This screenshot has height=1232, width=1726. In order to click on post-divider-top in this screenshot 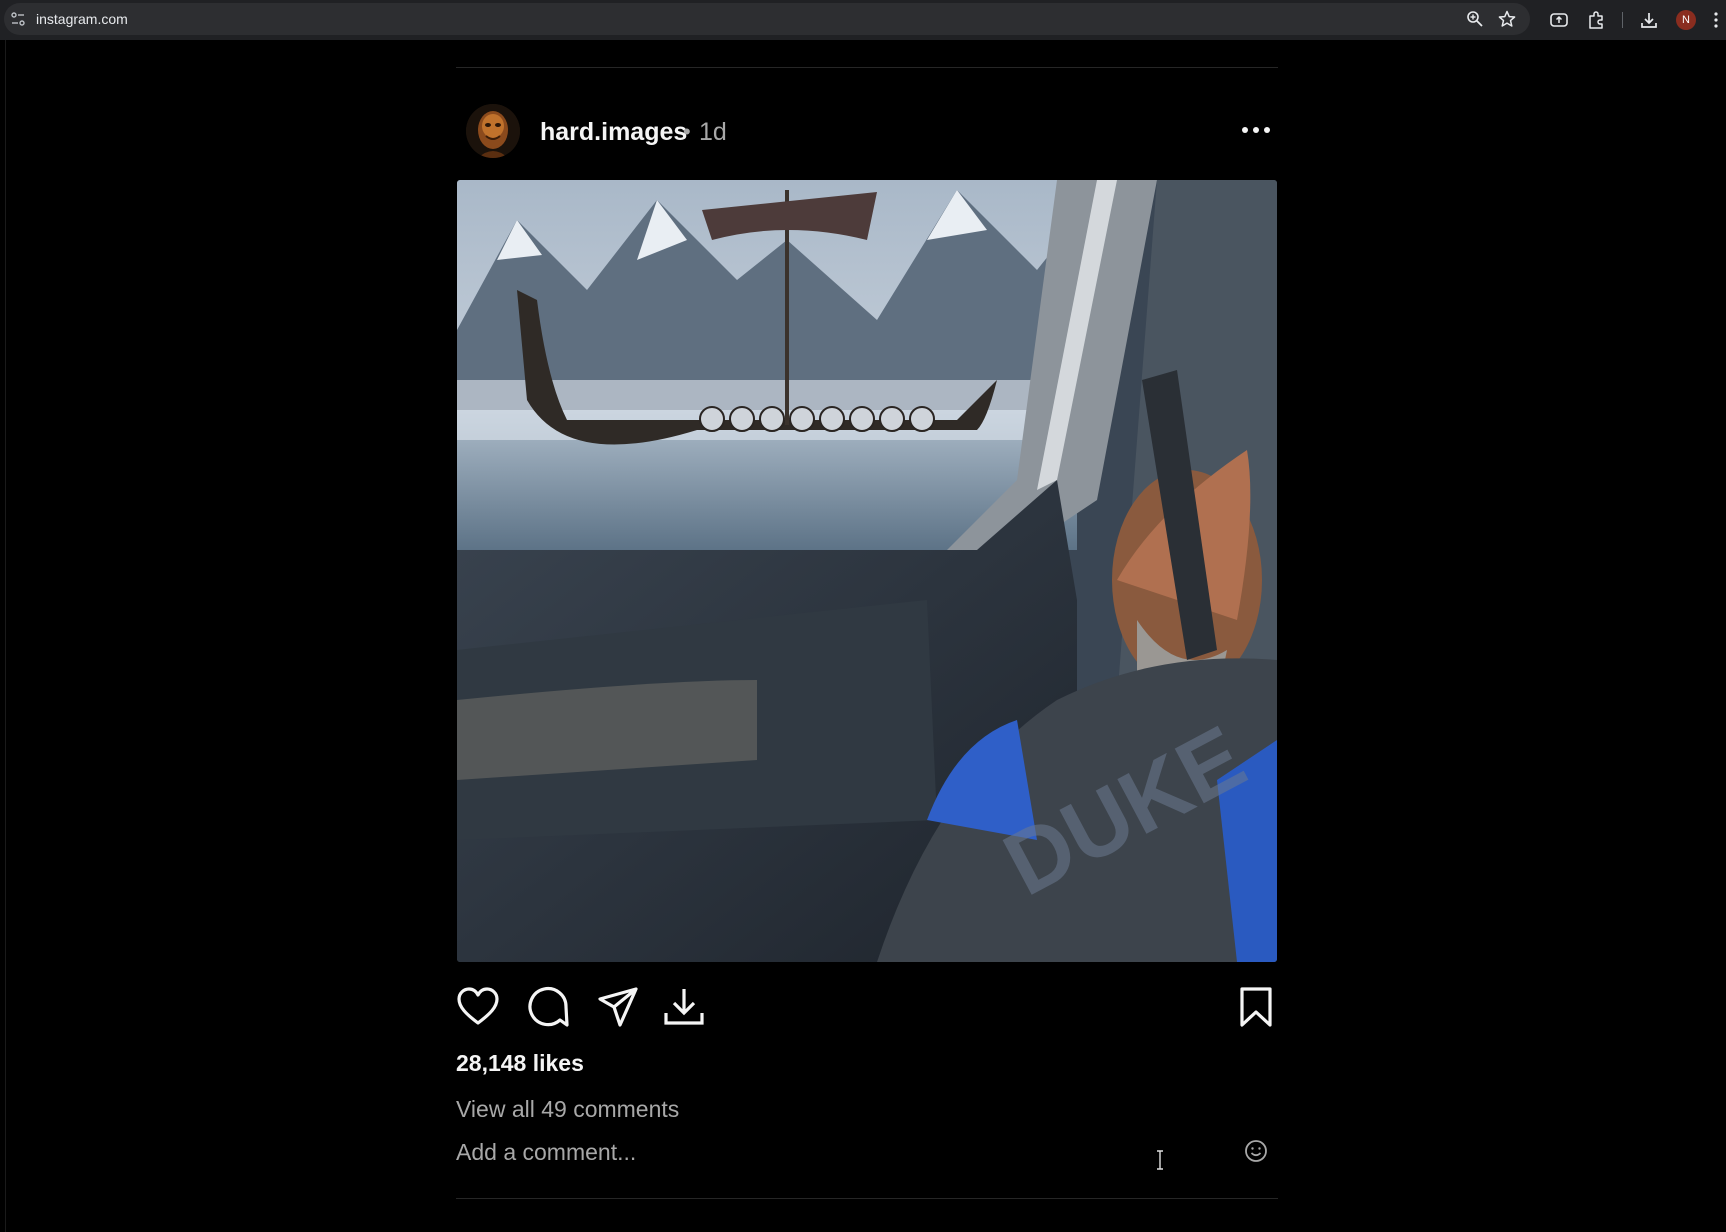, I will do `click(867, 67)`.